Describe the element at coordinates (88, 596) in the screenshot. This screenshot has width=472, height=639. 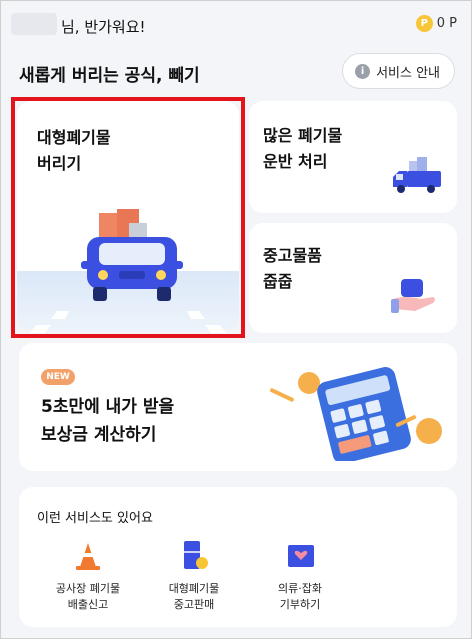
I see `service-label: 공사장 폐기물 배출신고` at that location.